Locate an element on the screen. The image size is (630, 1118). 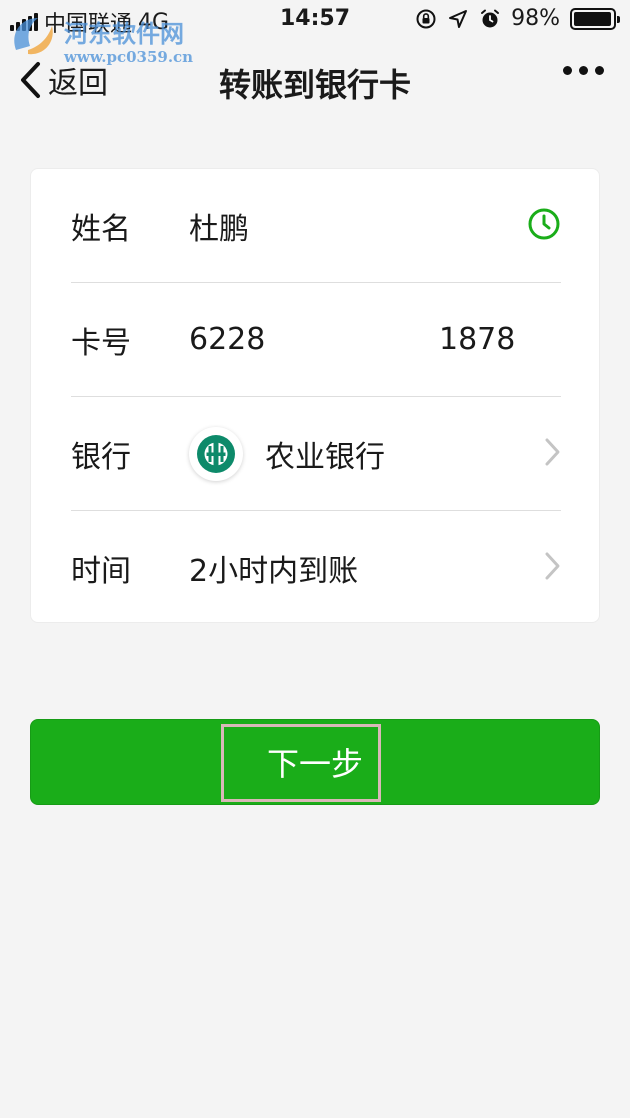
card-number-prefix: 6228 is located at coordinates (314, 339).